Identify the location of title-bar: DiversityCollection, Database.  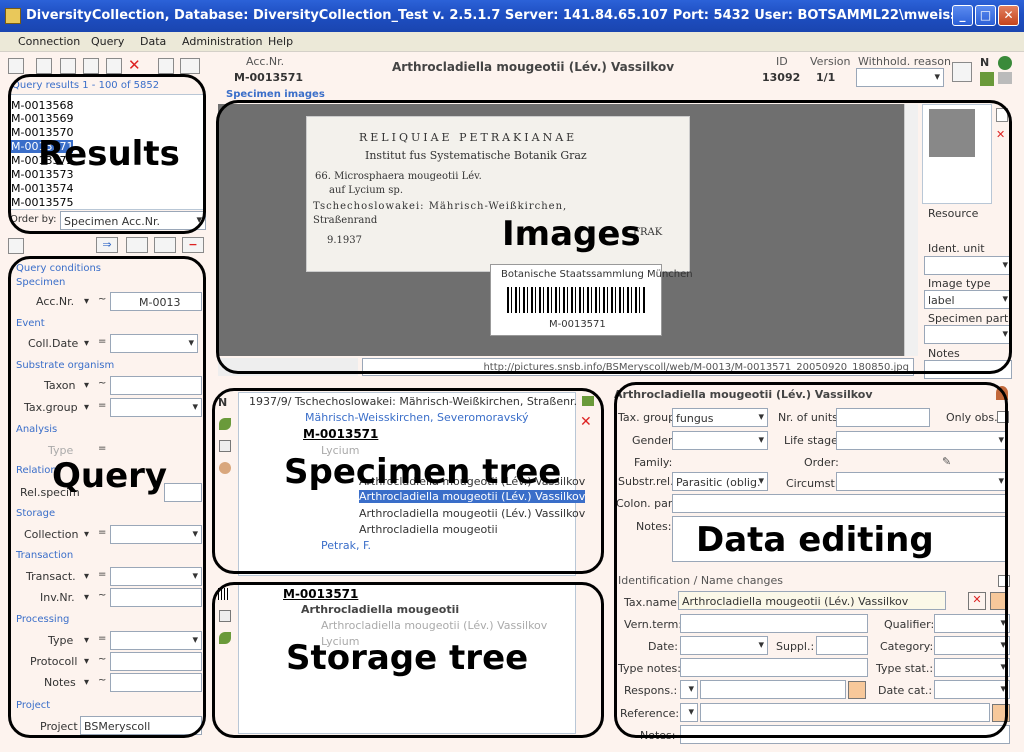
(512, 16).